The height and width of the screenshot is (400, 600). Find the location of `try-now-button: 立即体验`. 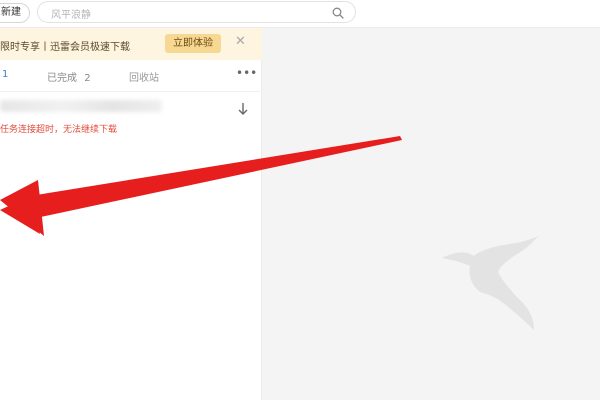

try-now-button: 立即体验 is located at coordinates (193, 43).